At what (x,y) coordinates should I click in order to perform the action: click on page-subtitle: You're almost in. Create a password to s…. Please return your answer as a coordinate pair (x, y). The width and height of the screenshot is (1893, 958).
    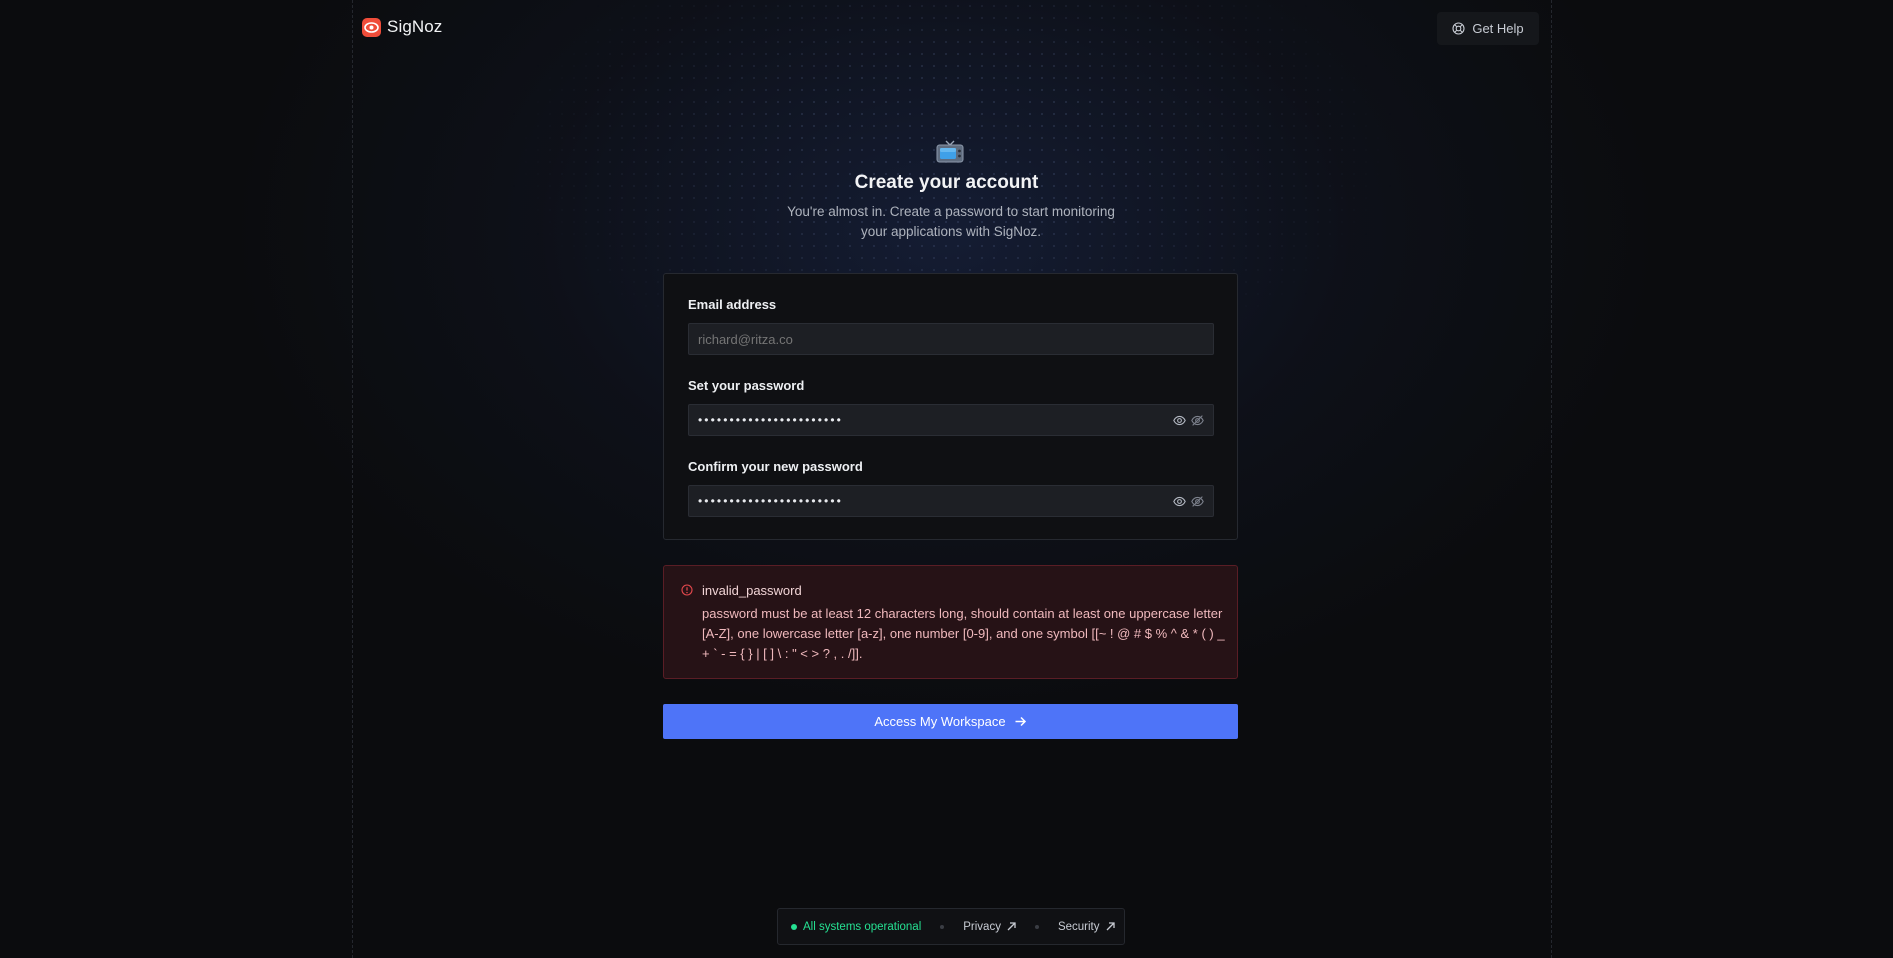
    Looking at the image, I should click on (951, 221).